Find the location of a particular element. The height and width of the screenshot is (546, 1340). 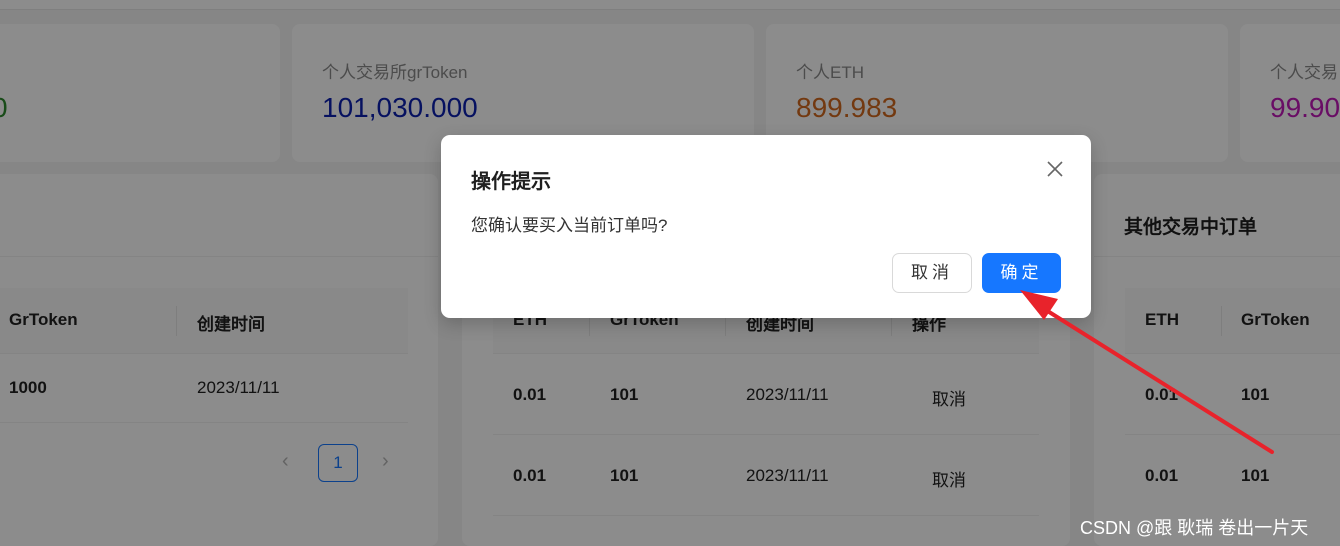

watermark: CSDN @跟 耿瑞 卷出一片天 is located at coordinates (1194, 528).